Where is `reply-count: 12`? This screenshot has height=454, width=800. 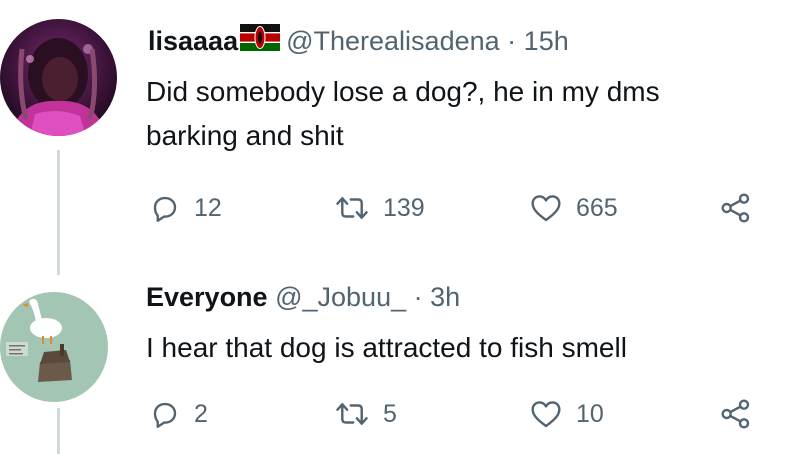 reply-count: 12 is located at coordinates (208, 207).